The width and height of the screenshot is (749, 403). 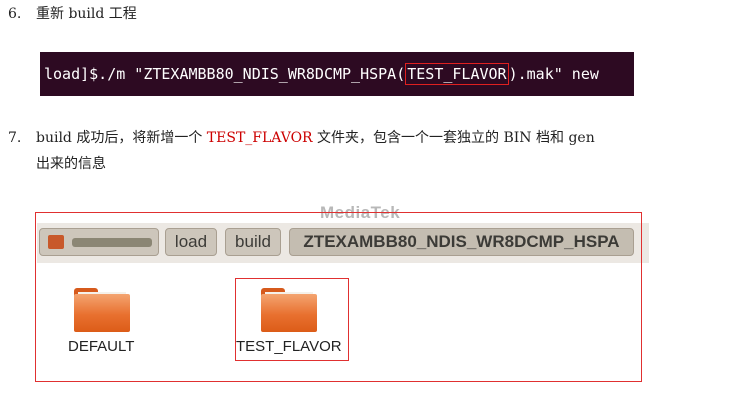 What do you see at coordinates (453, 138) in the screenshot?
I see `step-7-text-b: 文件夹，包含一个一套独立的 BIN 档和 gen` at bounding box center [453, 138].